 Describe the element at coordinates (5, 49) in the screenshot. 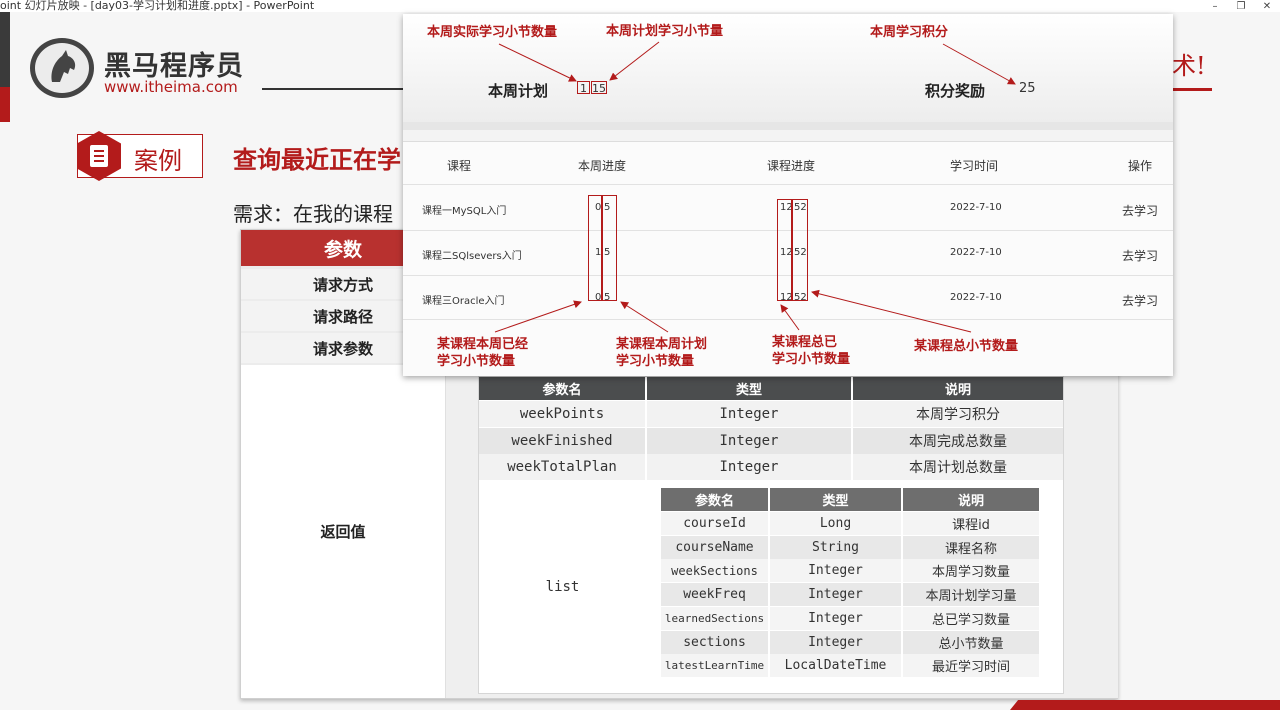

I see `left-strip-dark` at that location.